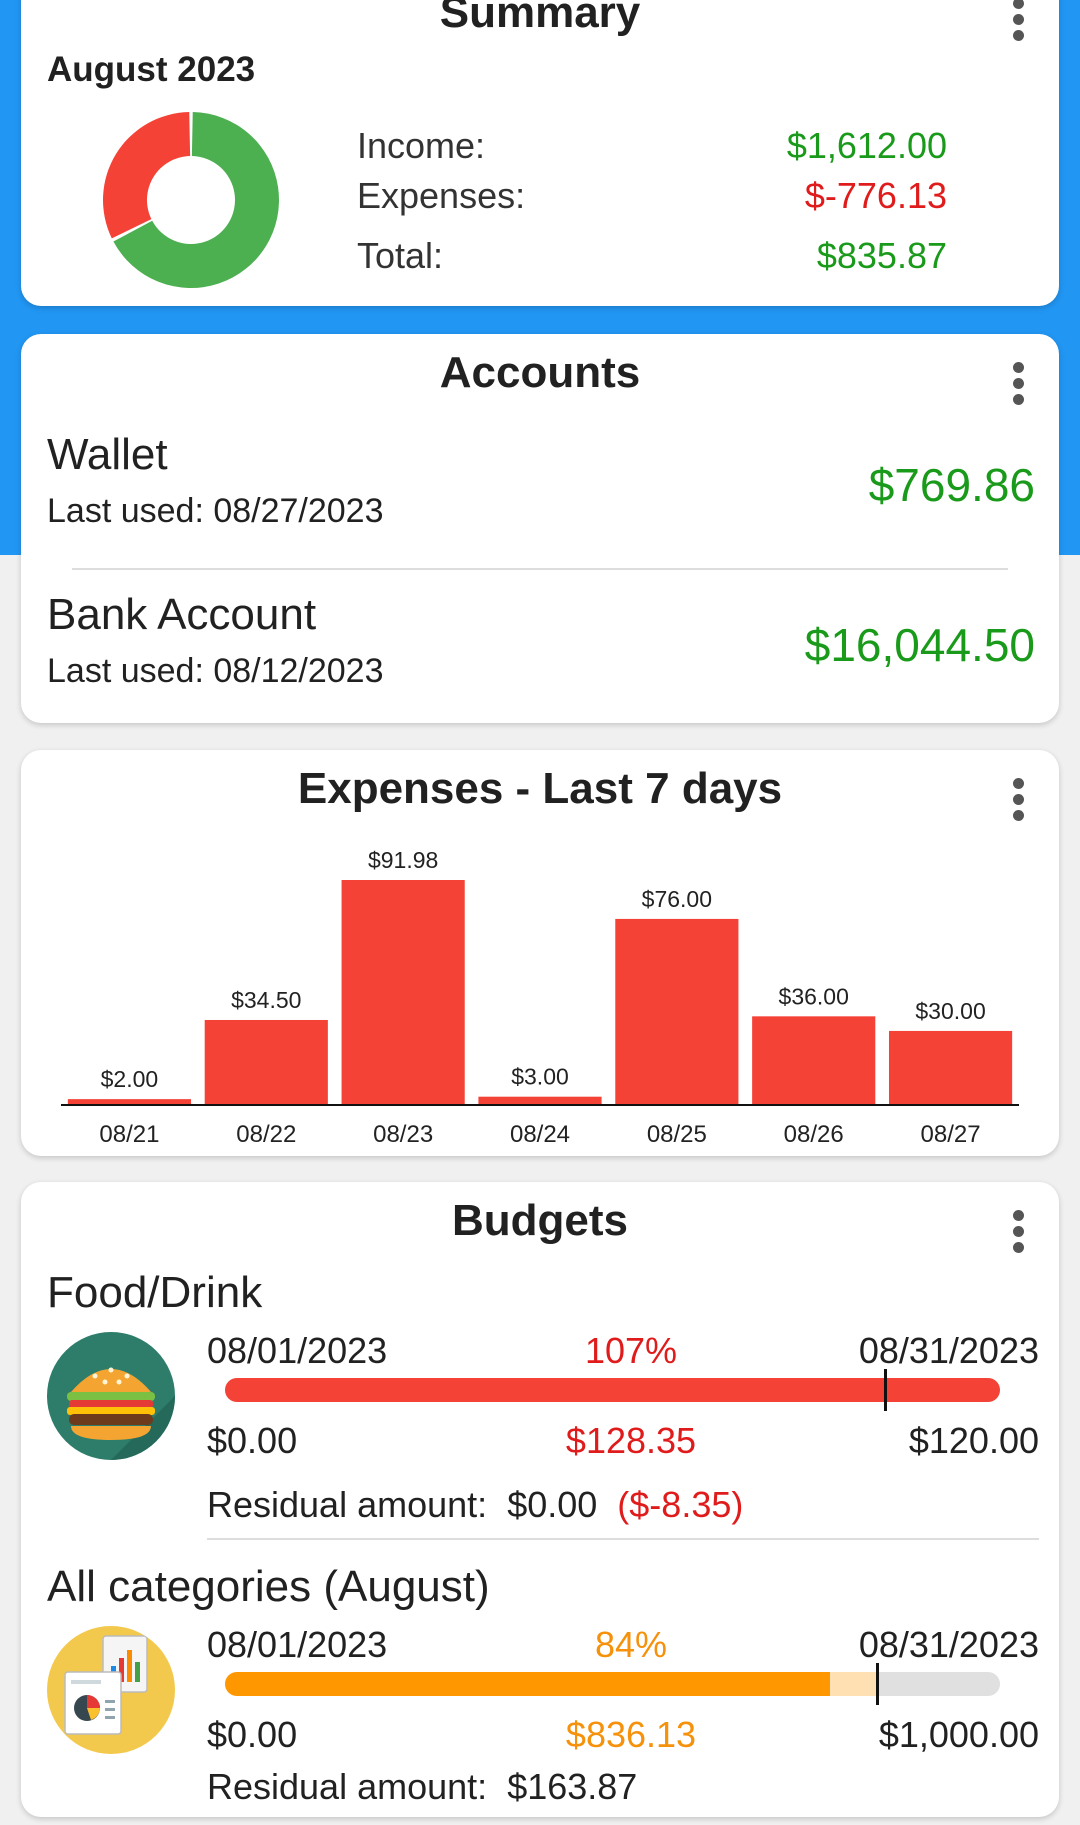 Image resolution: width=1080 pixels, height=1825 pixels. Describe the element at coordinates (677, 899) in the screenshot. I see `bar-value-label: $76.00` at that location.